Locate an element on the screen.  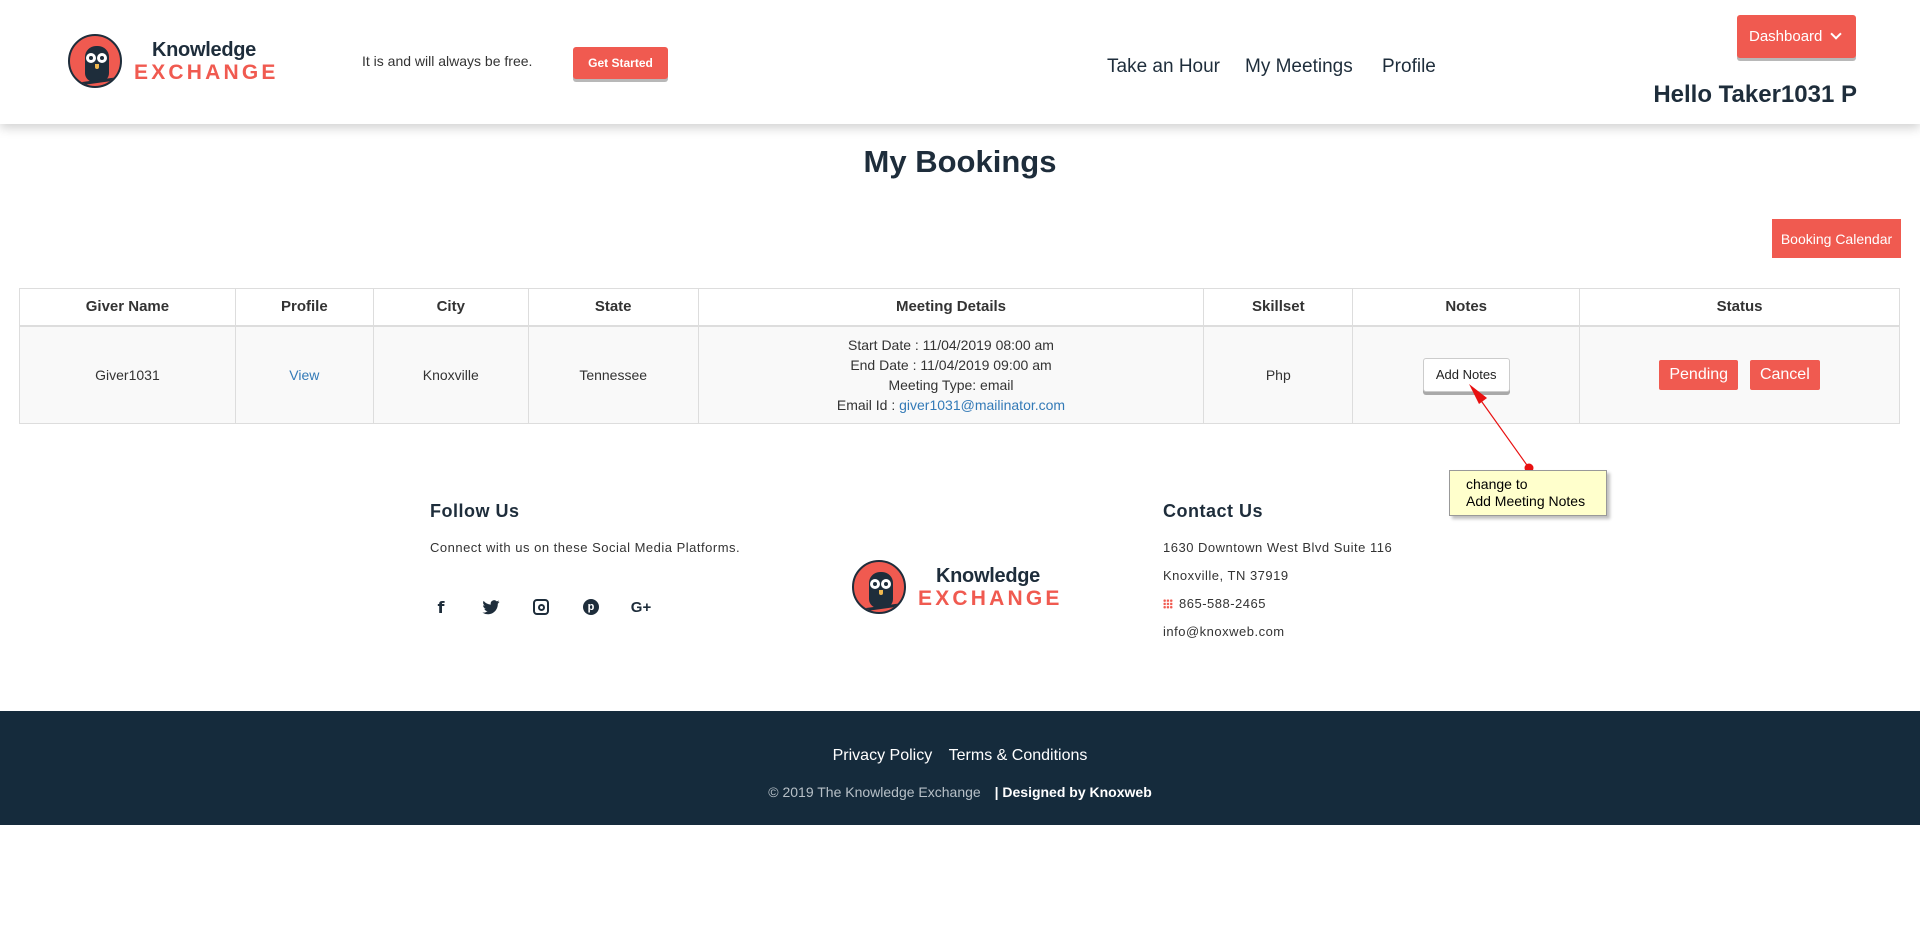
annotation-callout: change to Add Meeting Notes is located at coordinates (1528, 493).